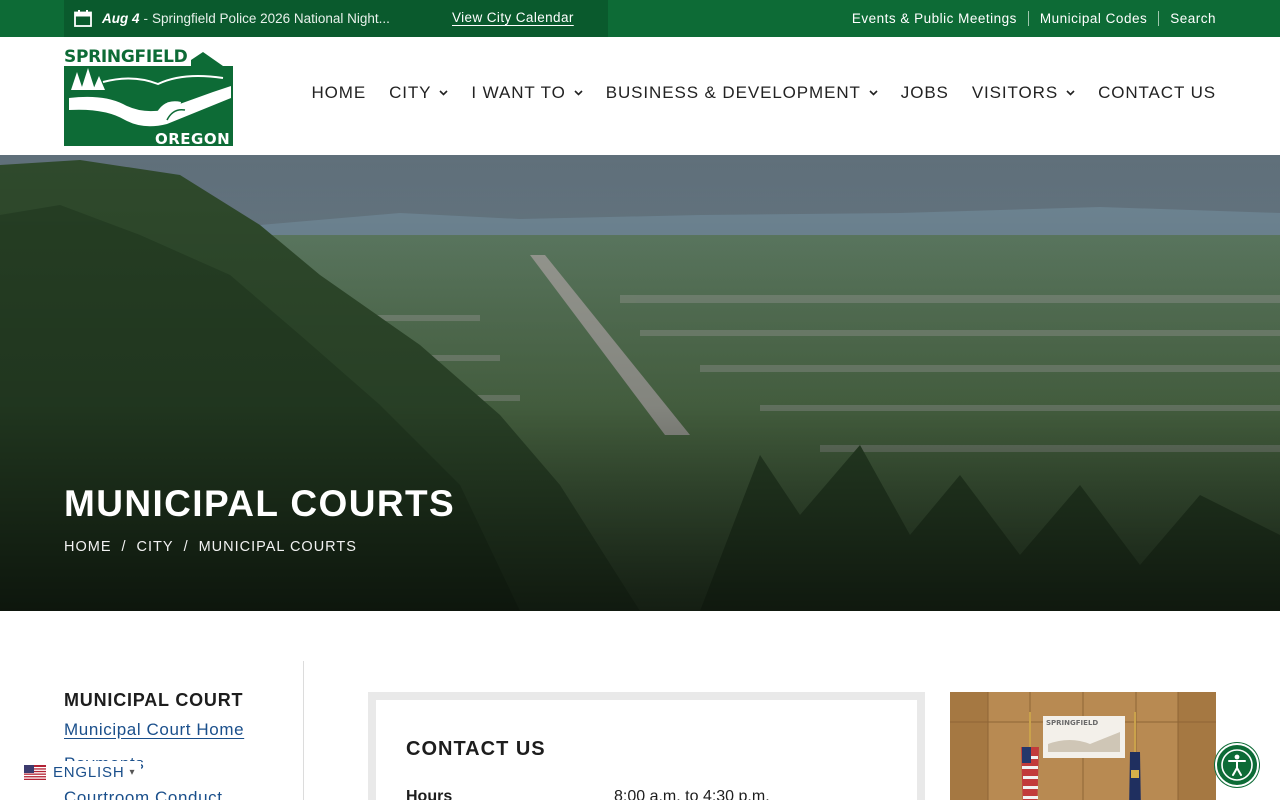 The width and height of the screenshot is (1280, 800). I want to click on nav-home-label: HOME, so click(339, 92).